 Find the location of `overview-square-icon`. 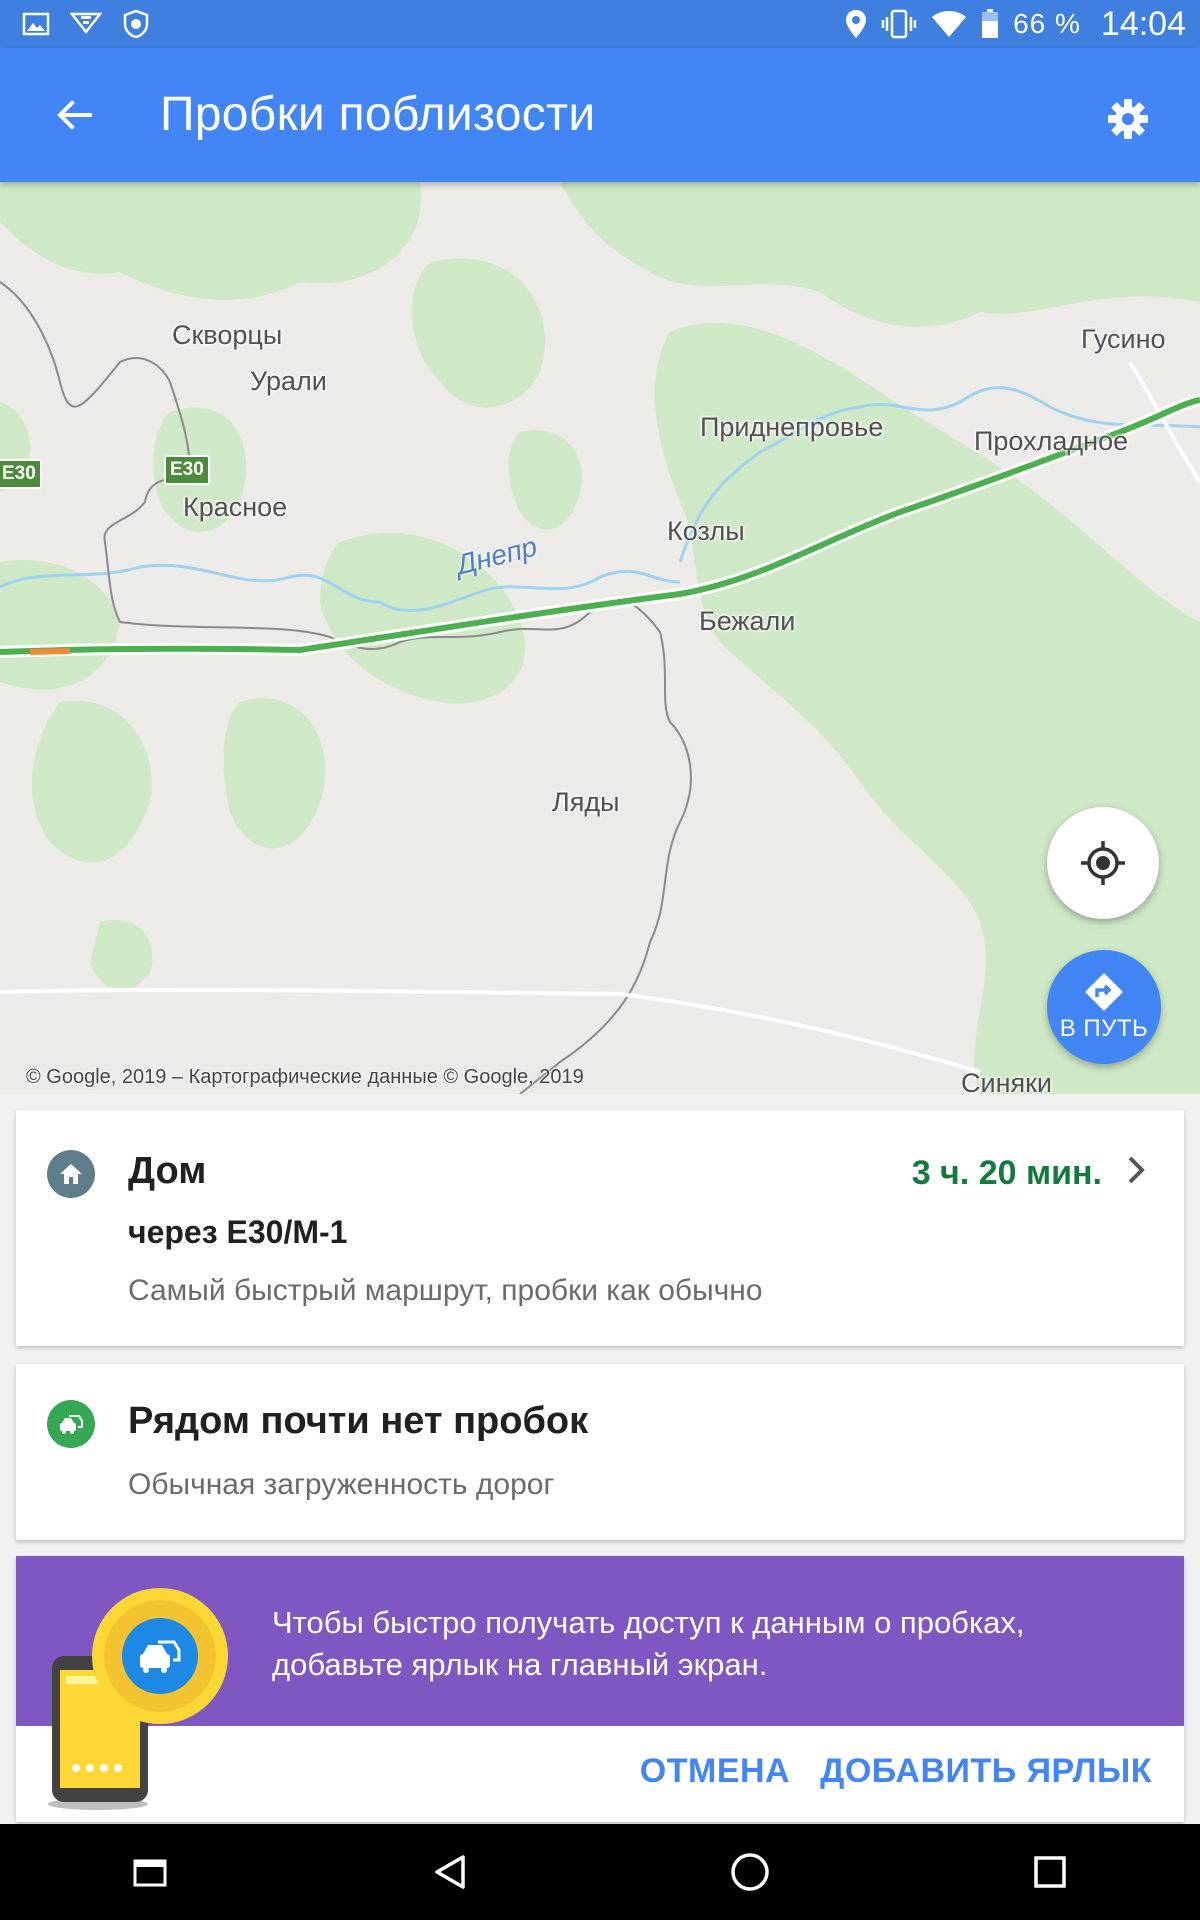

overview-square-icon is located at coordinates (1050, 1872).